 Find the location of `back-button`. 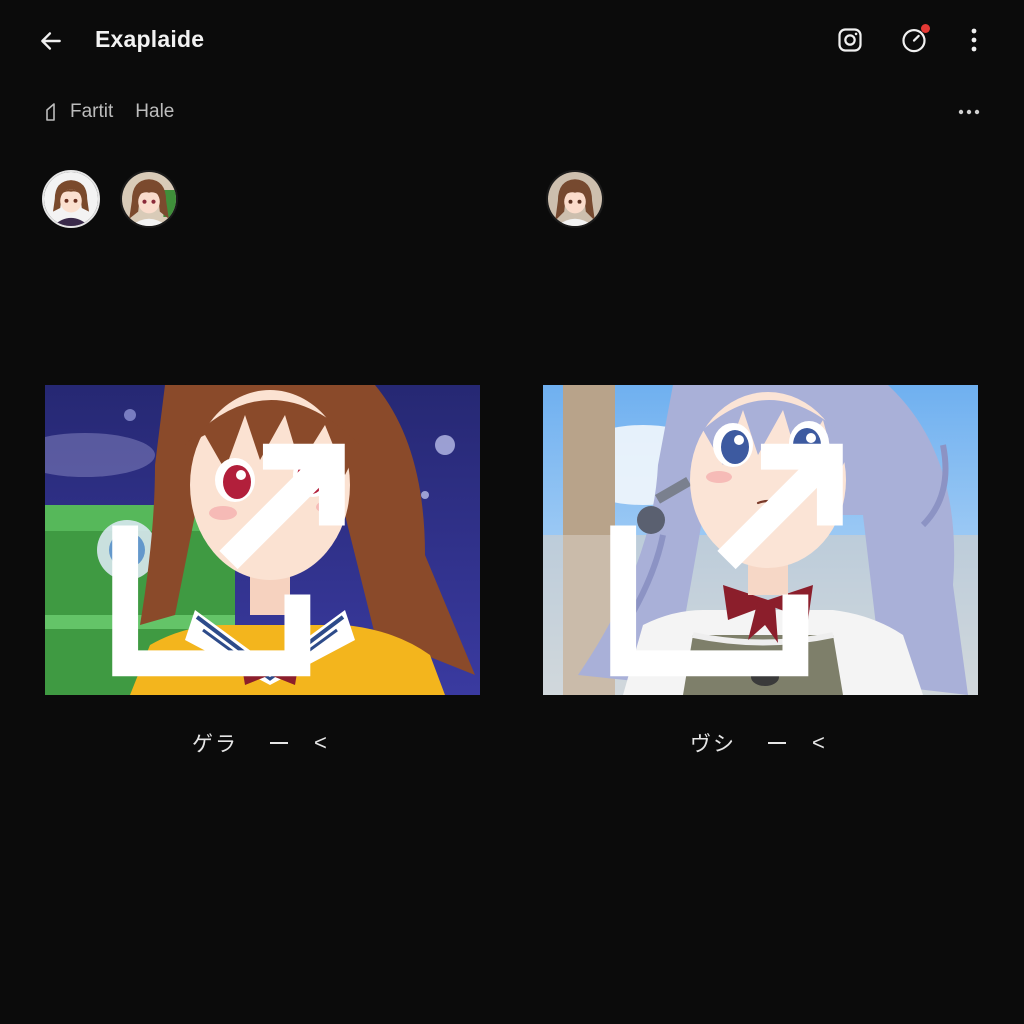

back-button is located at coordinates (51, 41).